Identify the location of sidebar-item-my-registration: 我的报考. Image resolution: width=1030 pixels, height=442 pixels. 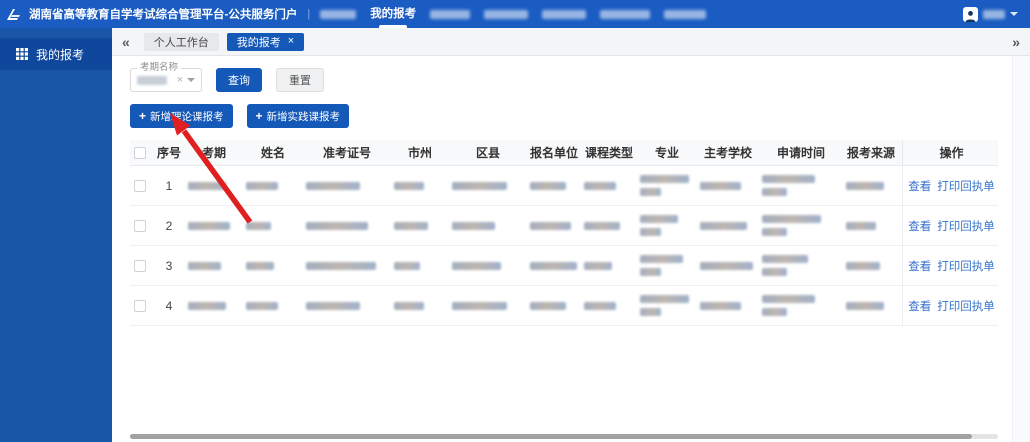
(56, 54).